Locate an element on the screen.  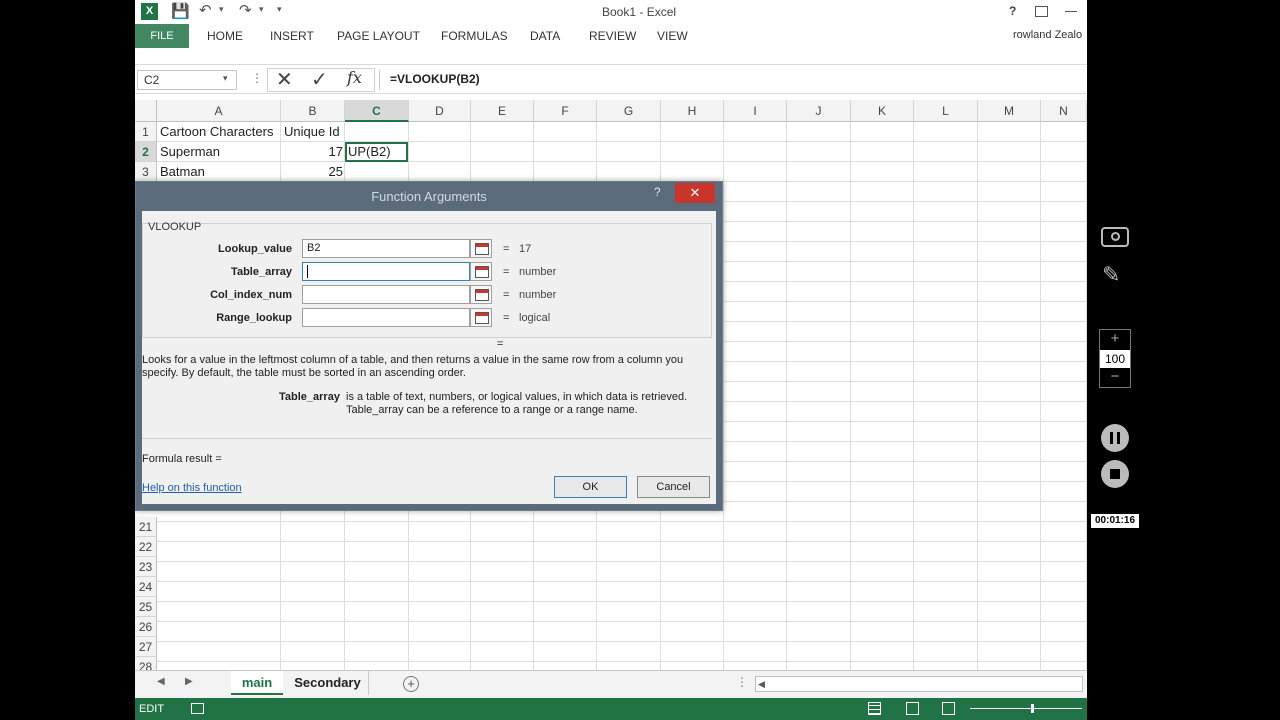
name-box-dropdown-icon: ▾ is located at coordinates (225, 78).